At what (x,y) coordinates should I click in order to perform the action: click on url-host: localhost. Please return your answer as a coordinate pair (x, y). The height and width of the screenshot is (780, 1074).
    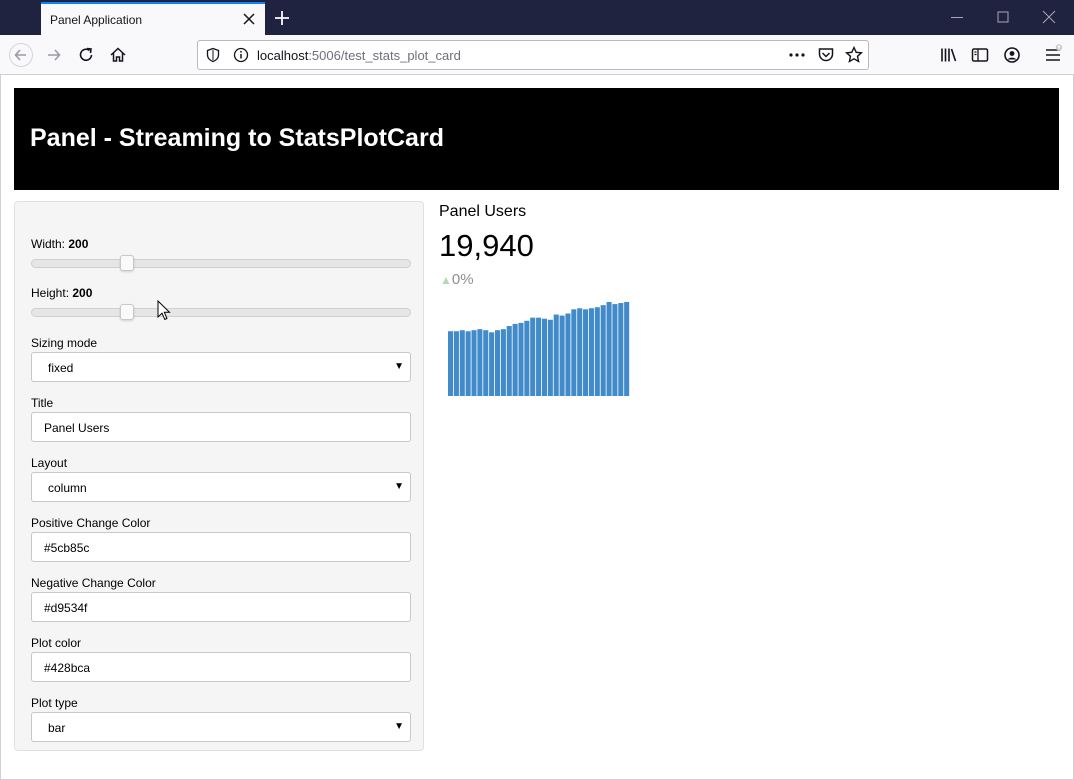
    Looking at the image, I should click on (283, 55).